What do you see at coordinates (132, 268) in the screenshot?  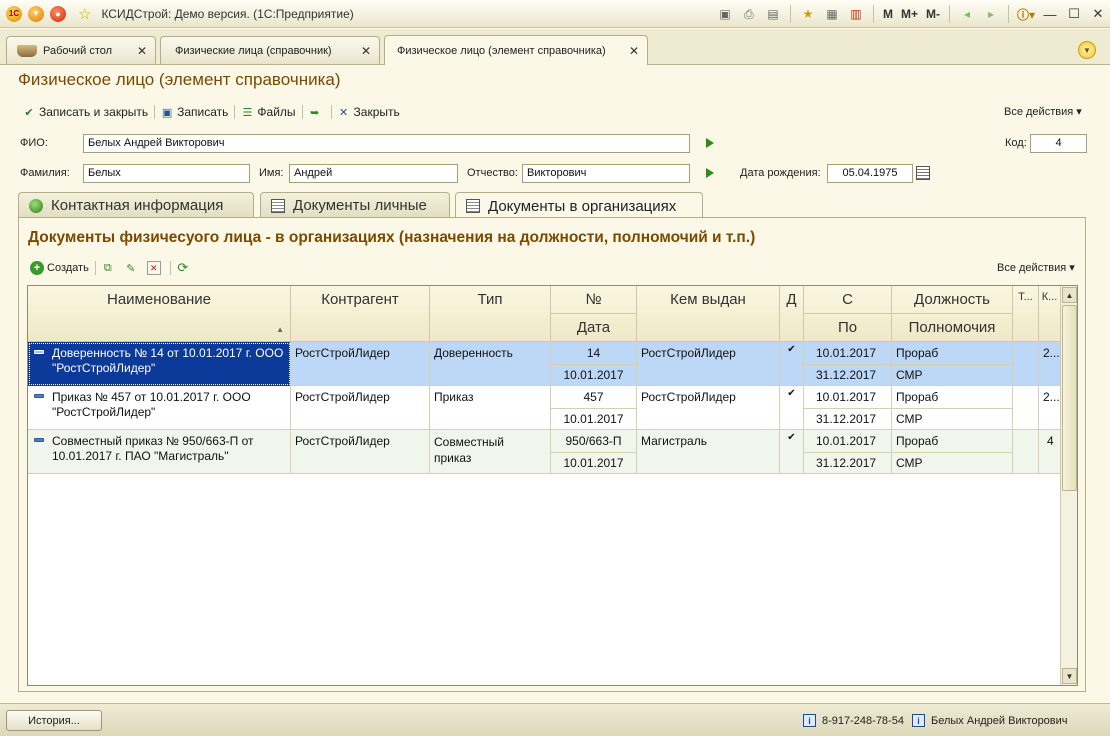 I see `edit-button: ✎` at bounding box center [132, 268].